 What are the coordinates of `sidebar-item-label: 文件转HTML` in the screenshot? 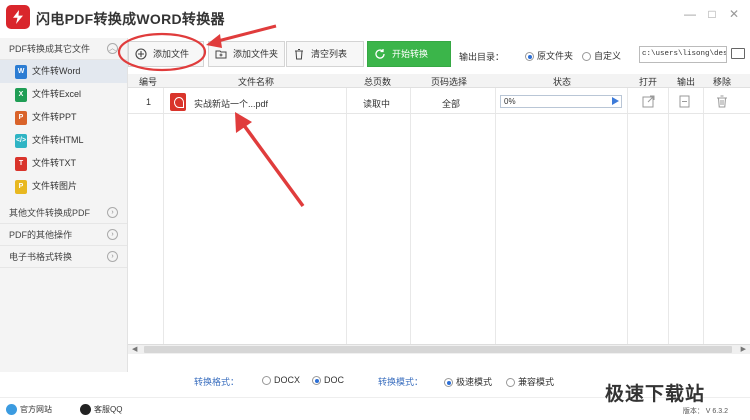 It's located at (58, 140).